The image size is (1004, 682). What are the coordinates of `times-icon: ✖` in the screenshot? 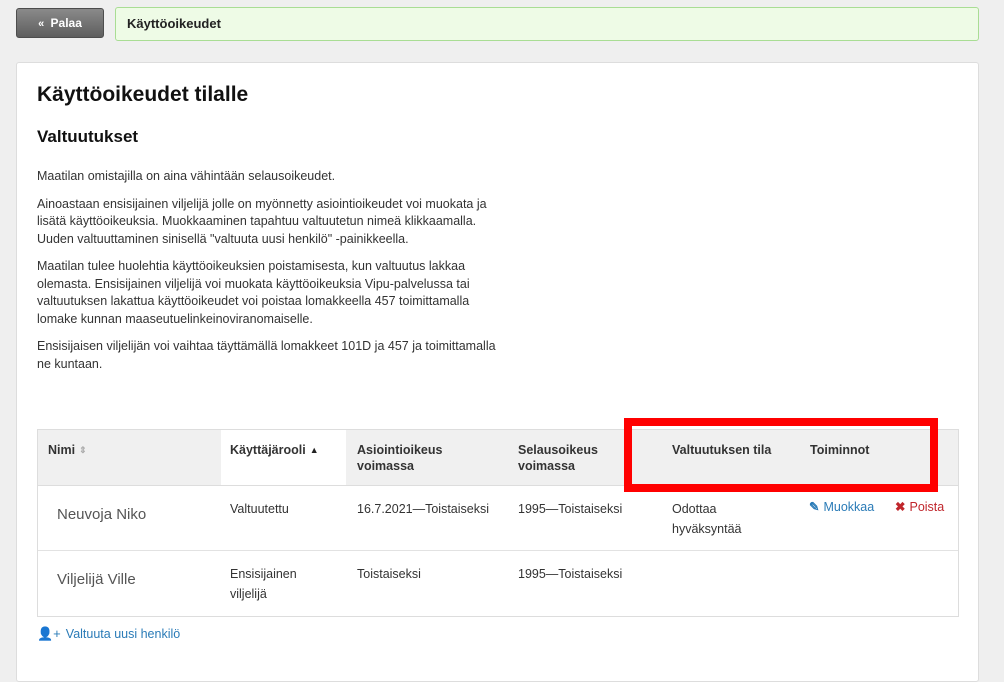 It's located at (900, 507).